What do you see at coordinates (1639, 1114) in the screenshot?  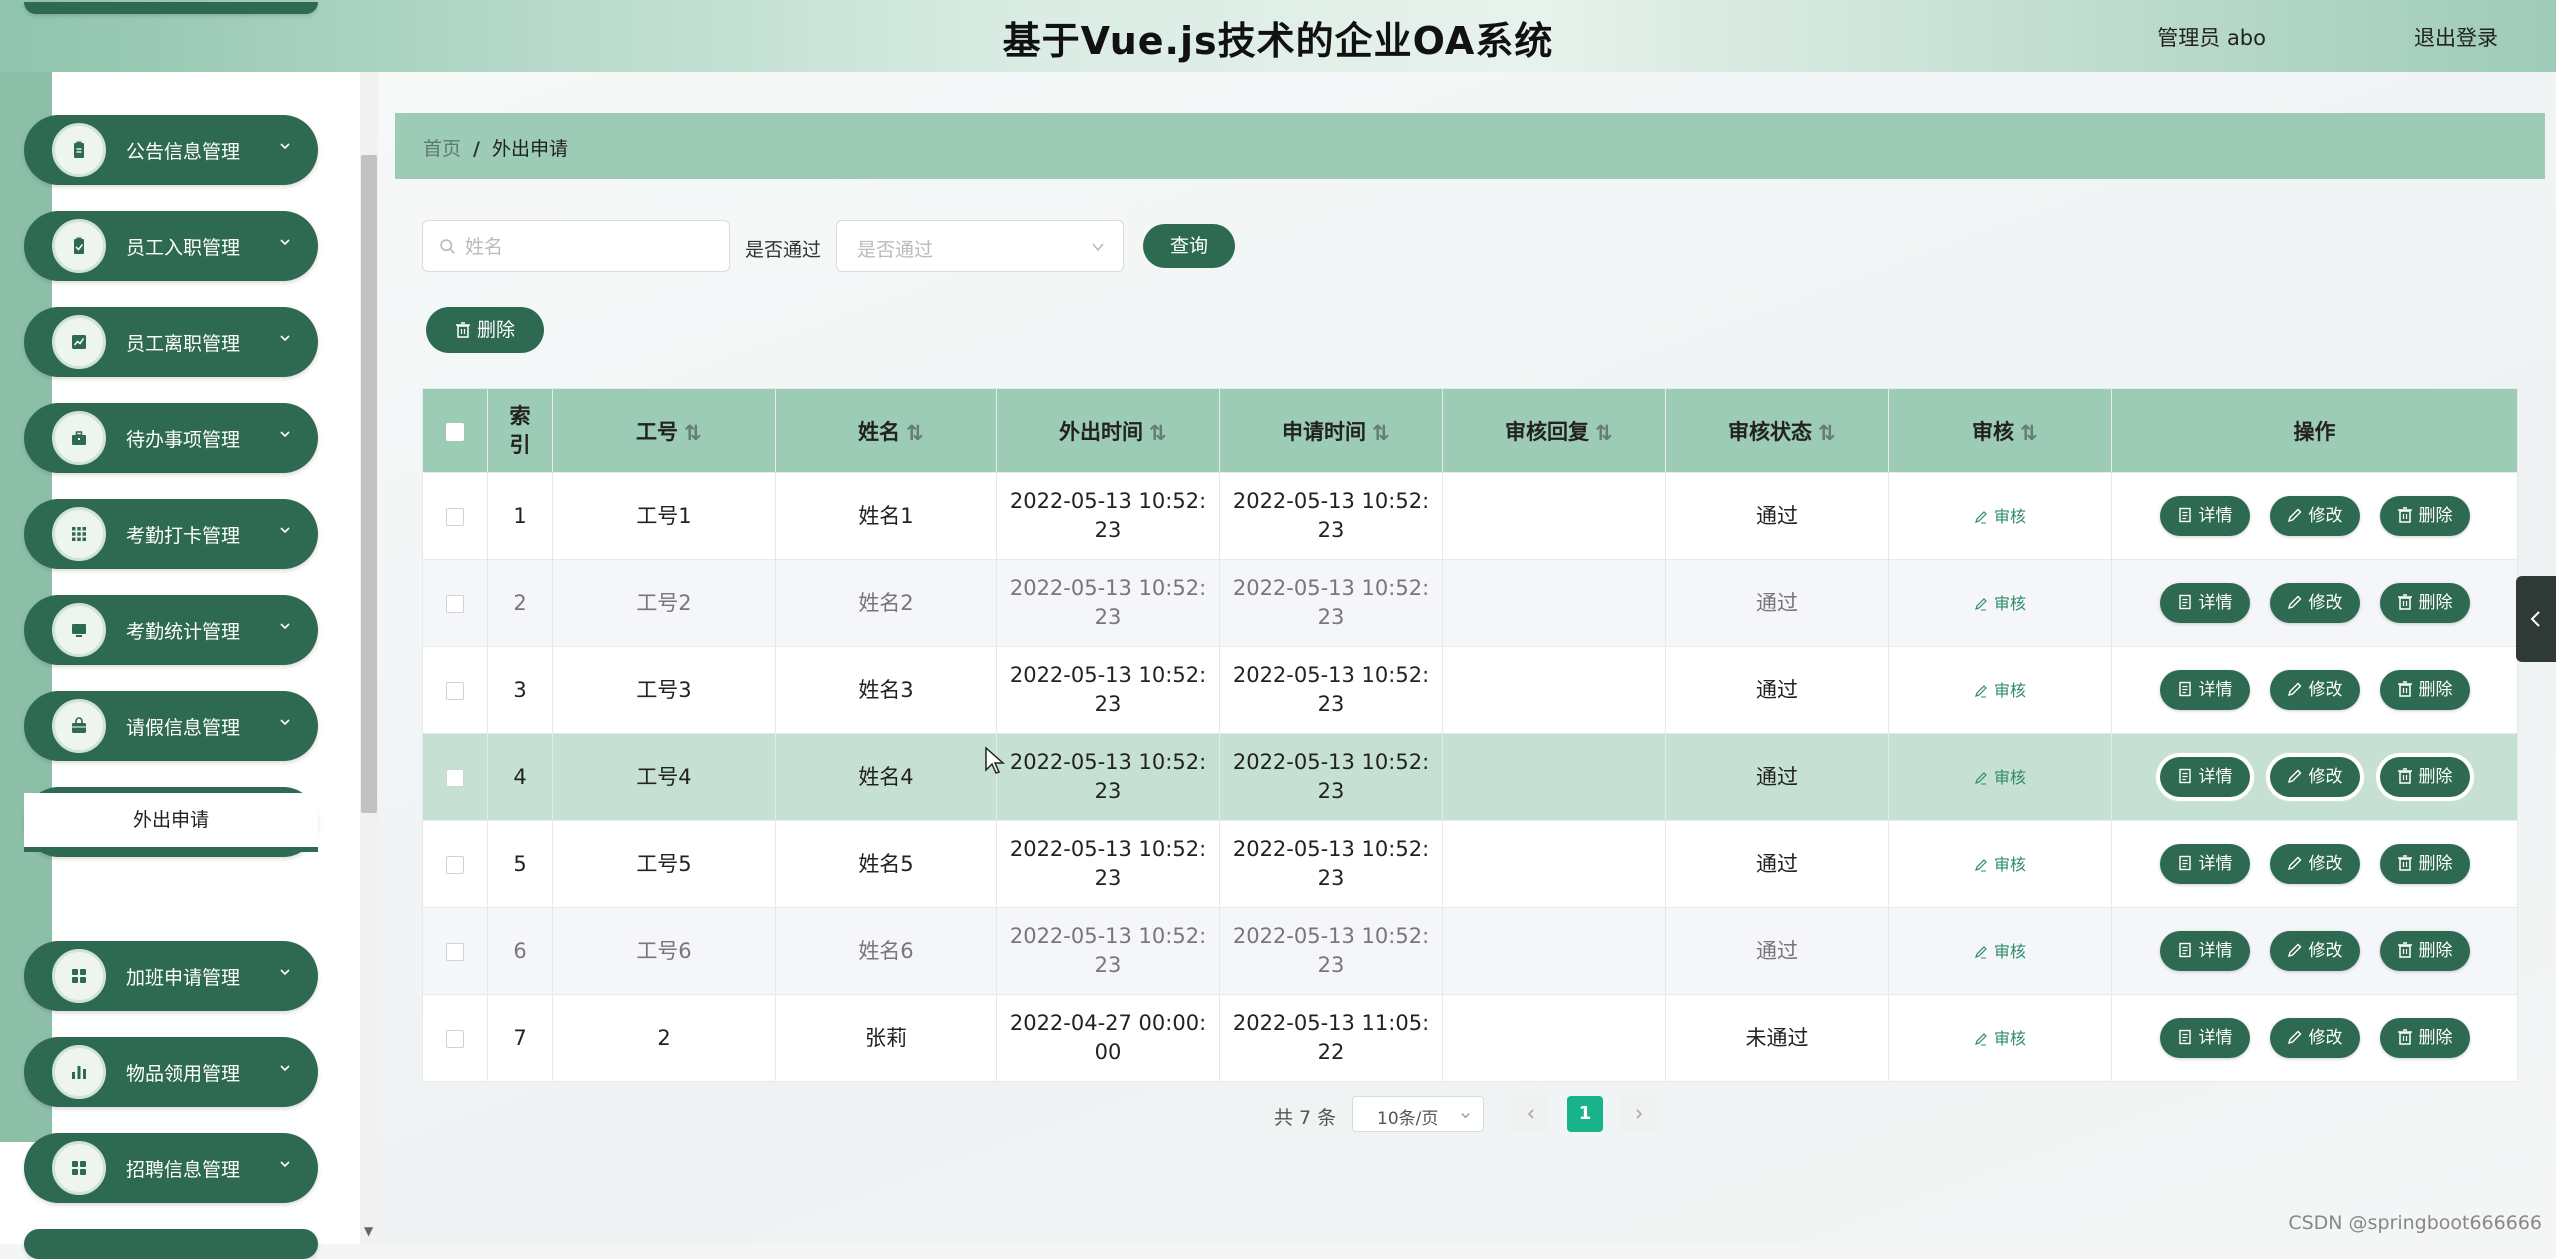 I see `next-page-button` at bounding box center [1639, 1114].